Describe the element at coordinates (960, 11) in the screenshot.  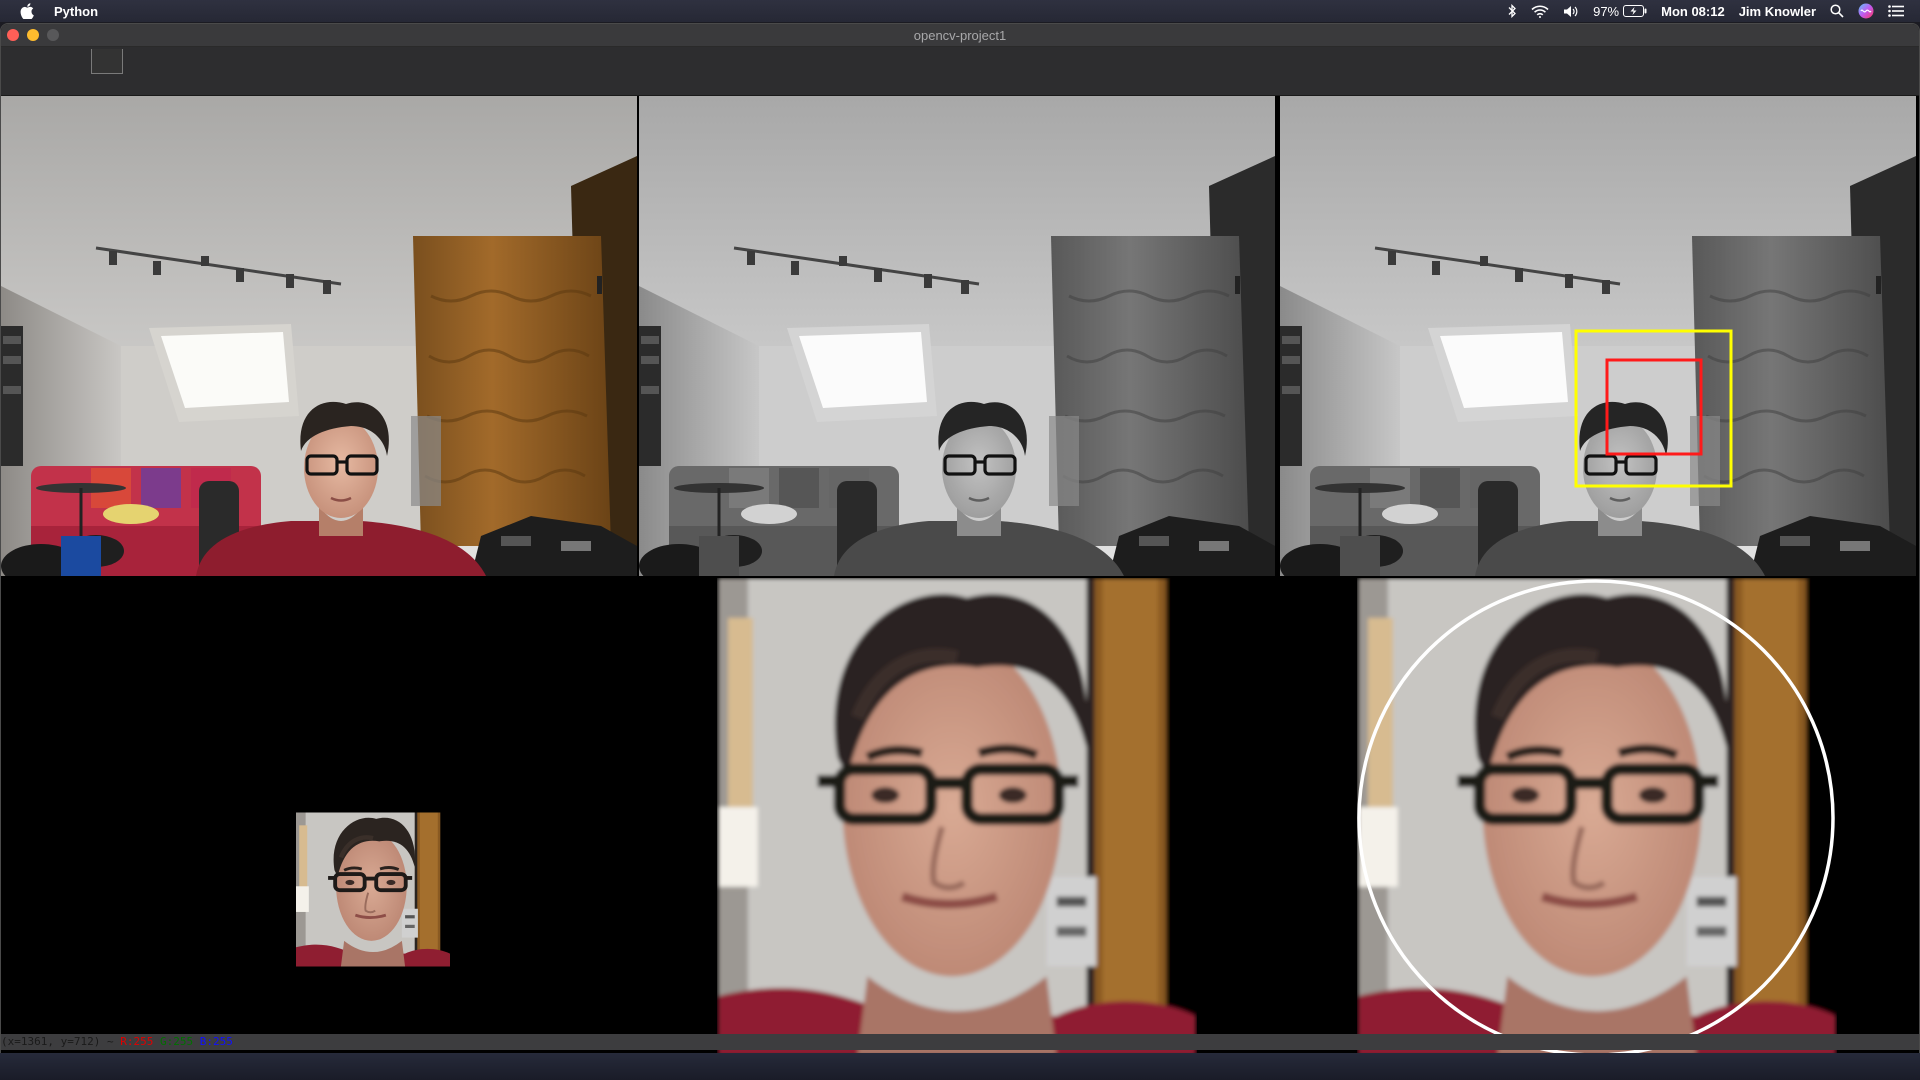
I see `menu-bar: Python 97% Mon 08:12 Jim Knowler` at that location.